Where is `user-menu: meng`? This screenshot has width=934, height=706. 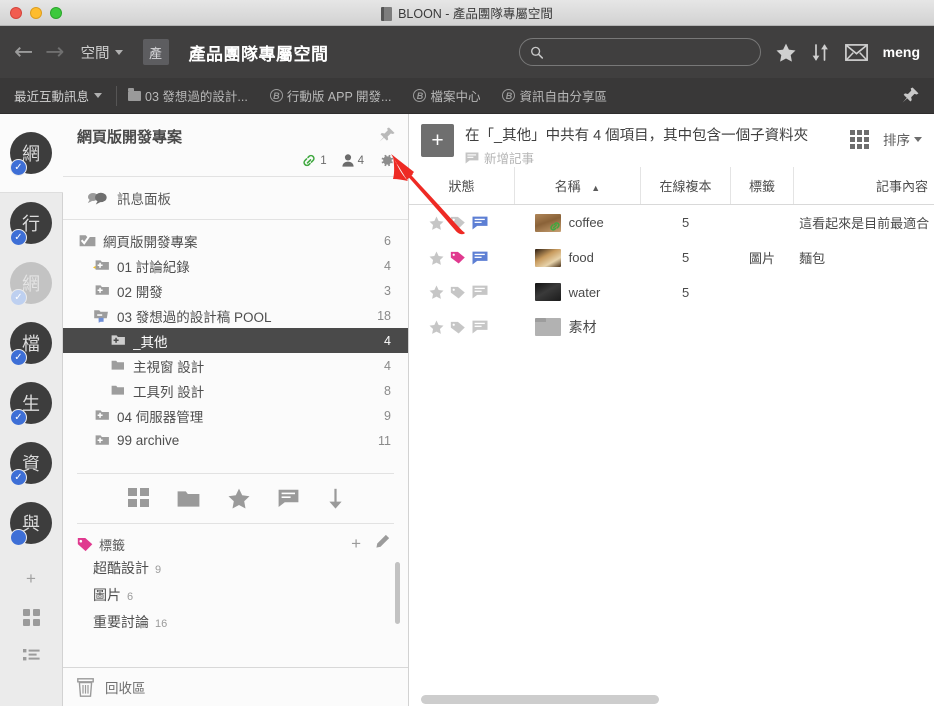 user-menu: meng is located at coordinates (901, 52).